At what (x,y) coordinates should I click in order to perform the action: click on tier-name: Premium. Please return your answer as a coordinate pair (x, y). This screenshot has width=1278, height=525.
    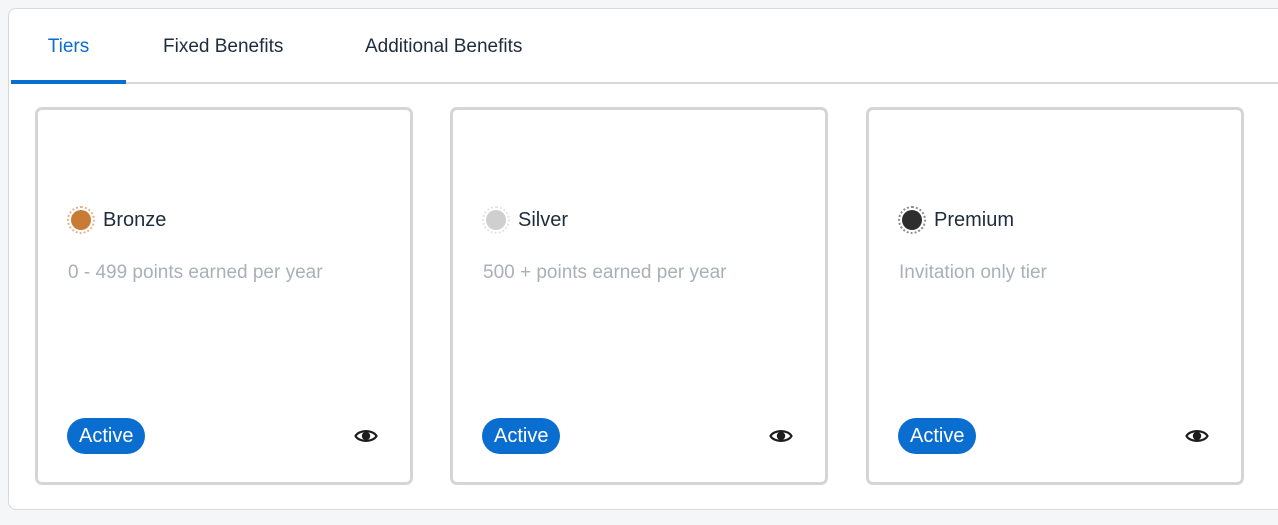
    Looking at the image, I should click on (974, 219).